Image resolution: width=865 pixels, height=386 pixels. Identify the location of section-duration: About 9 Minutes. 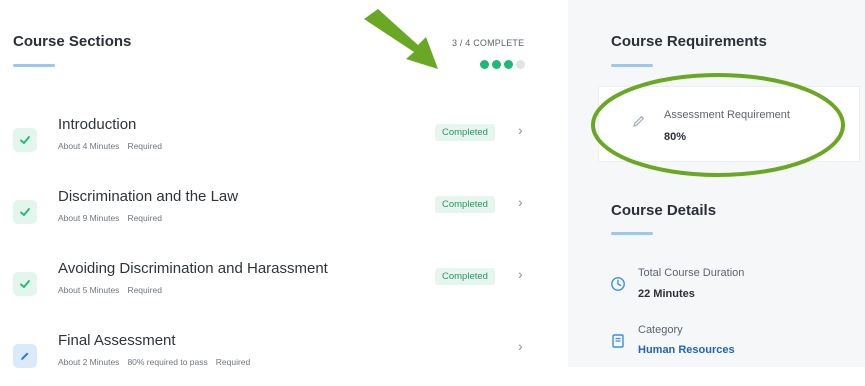
(89, 218).